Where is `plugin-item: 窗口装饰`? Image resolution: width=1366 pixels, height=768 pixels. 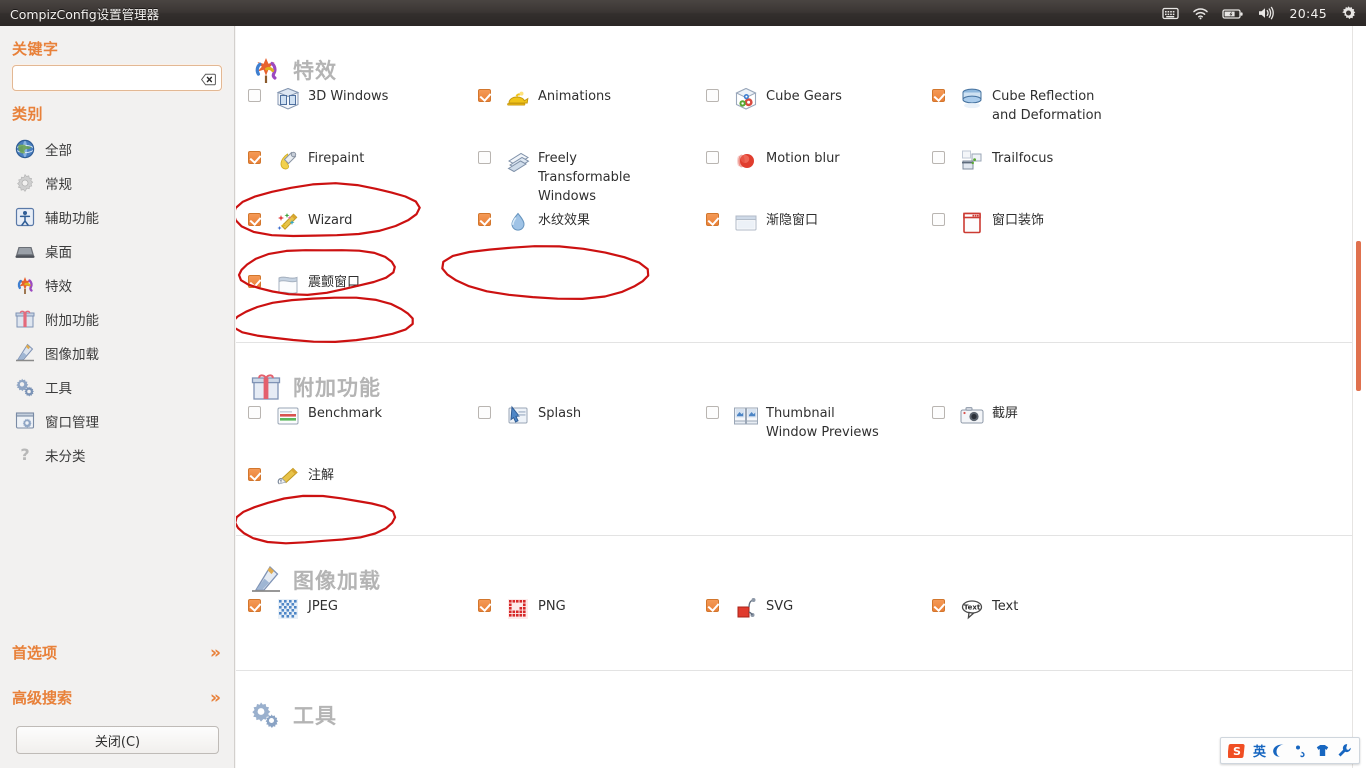 plugin-item: 窗口装饰 is located at coordinates (988, 223).